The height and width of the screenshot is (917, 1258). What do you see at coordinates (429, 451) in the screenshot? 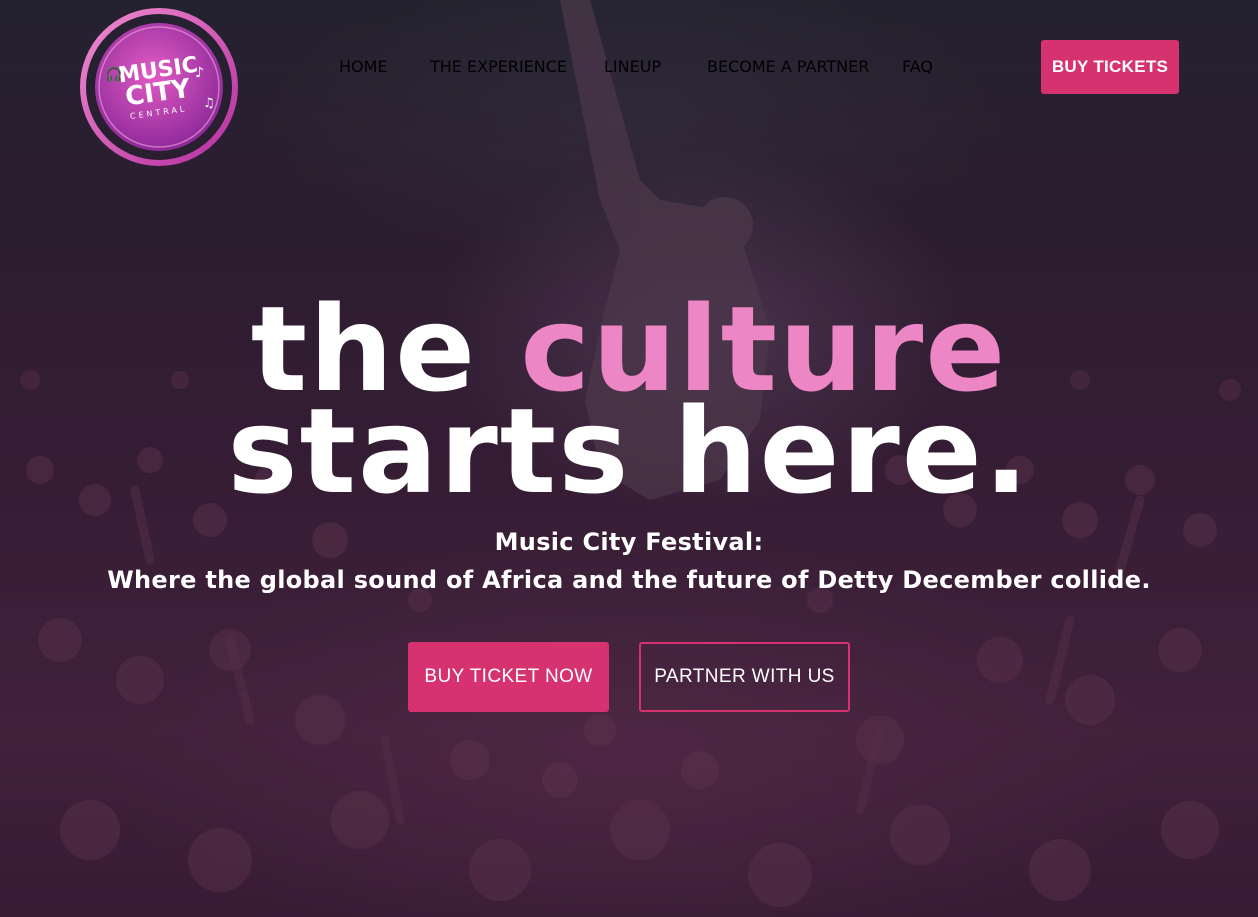
I see `headline-word-starts: starts` at bounding box center [429, 451].